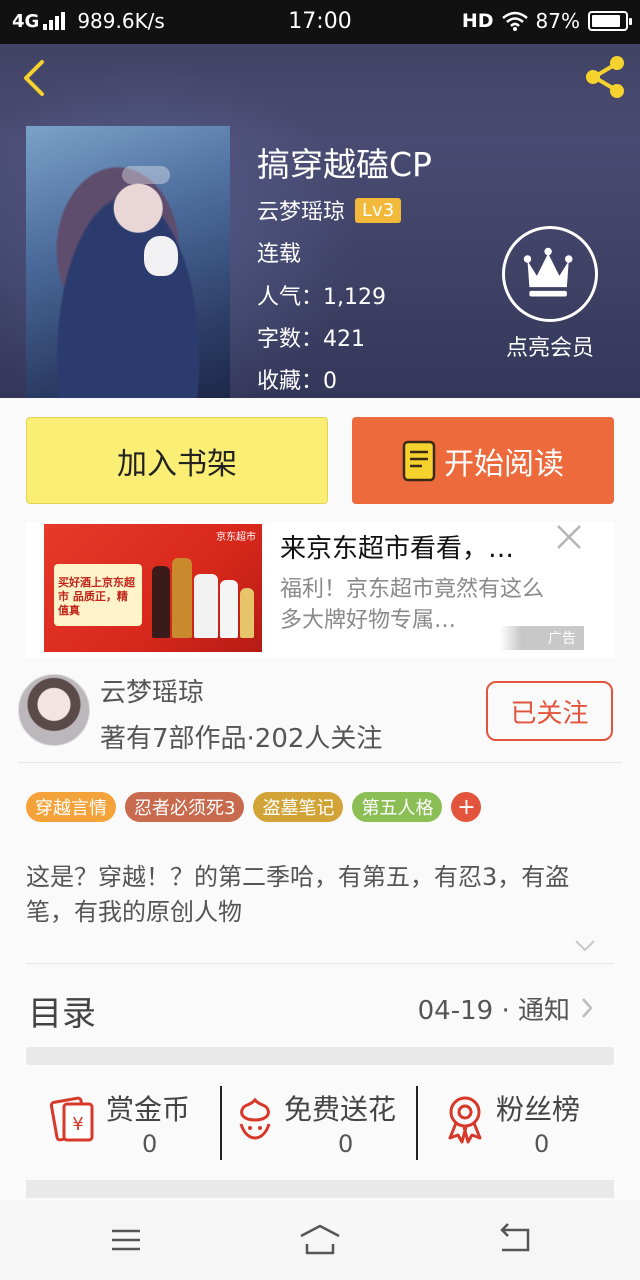 This screenshot has width=640, height=1280. I want to click on red-envelope-icon: ¥, so click(71, 1119).